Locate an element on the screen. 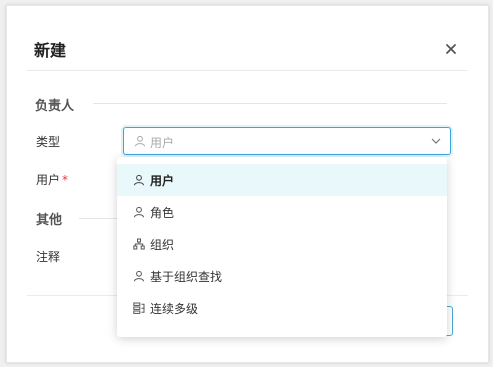  type-select-placeholder: 用户 is located at coordinates (162, 143).